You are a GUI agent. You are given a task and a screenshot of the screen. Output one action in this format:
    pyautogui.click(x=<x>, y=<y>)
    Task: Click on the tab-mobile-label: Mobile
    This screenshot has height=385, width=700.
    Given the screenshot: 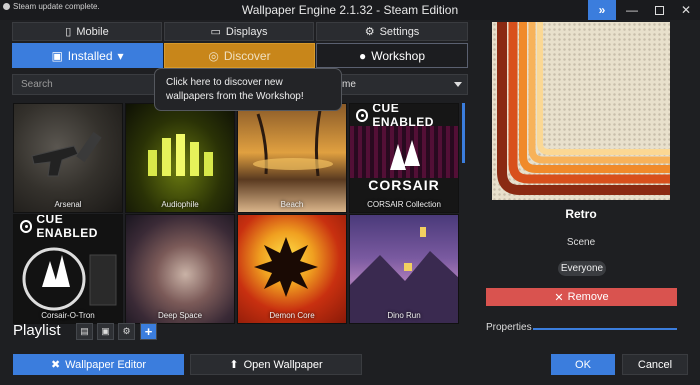 What is the action you would take?
    pyautogui.click(x=92, y=31)
    